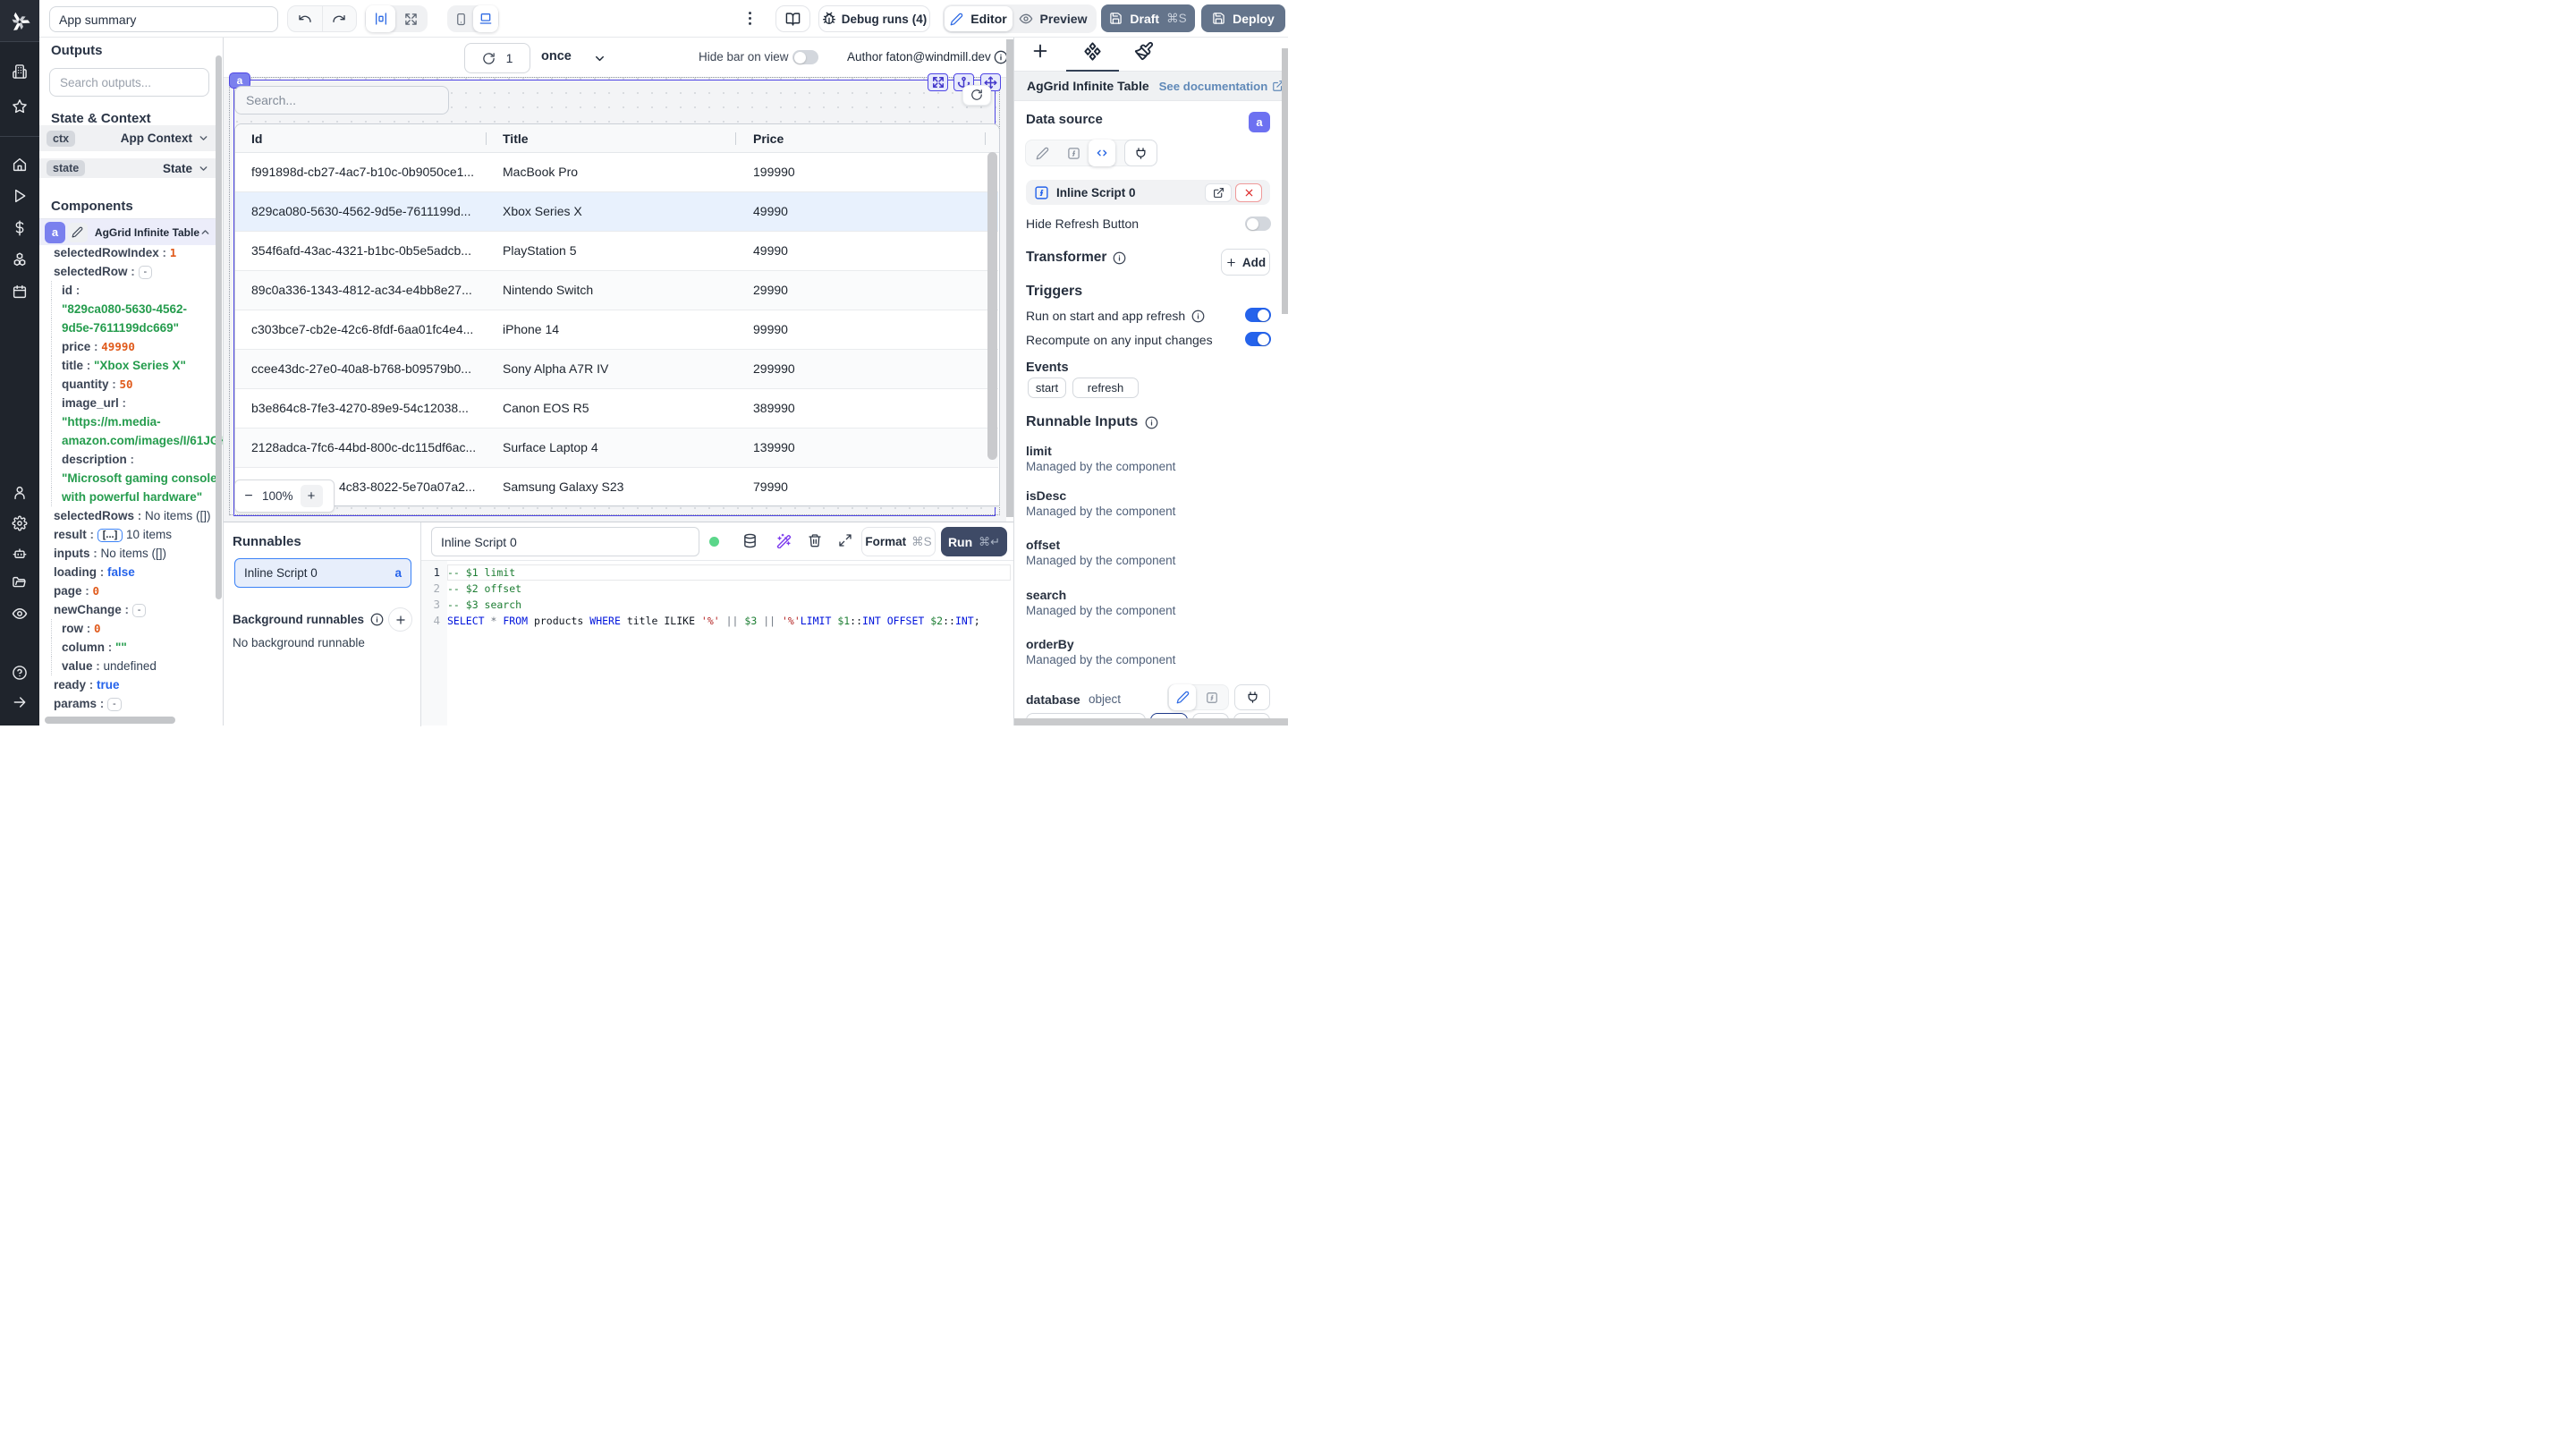  What do you see at coordinates (128, 534) in the screenshot?
I see `output-tree-row: result : [...] 10 items` at bounding box center [128, 534].